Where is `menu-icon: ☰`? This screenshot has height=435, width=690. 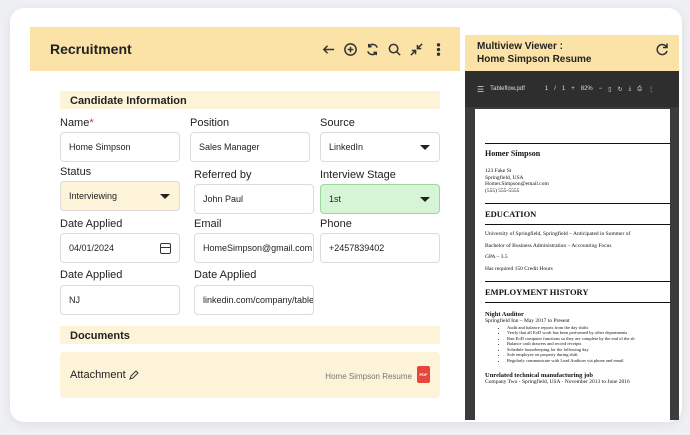
menu-icon: ☰ is located at coordinates (480, 89).